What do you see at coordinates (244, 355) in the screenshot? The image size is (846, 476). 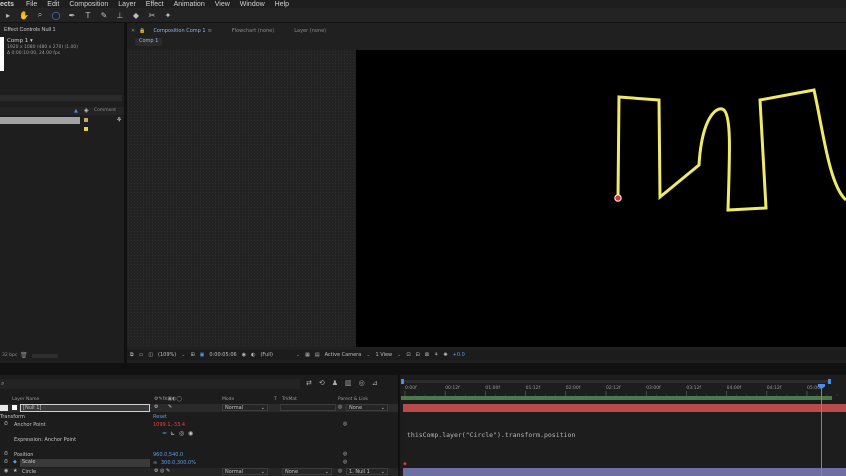 I see `snapshot-camera-icon: ◉` at bounding box center [244, 355].